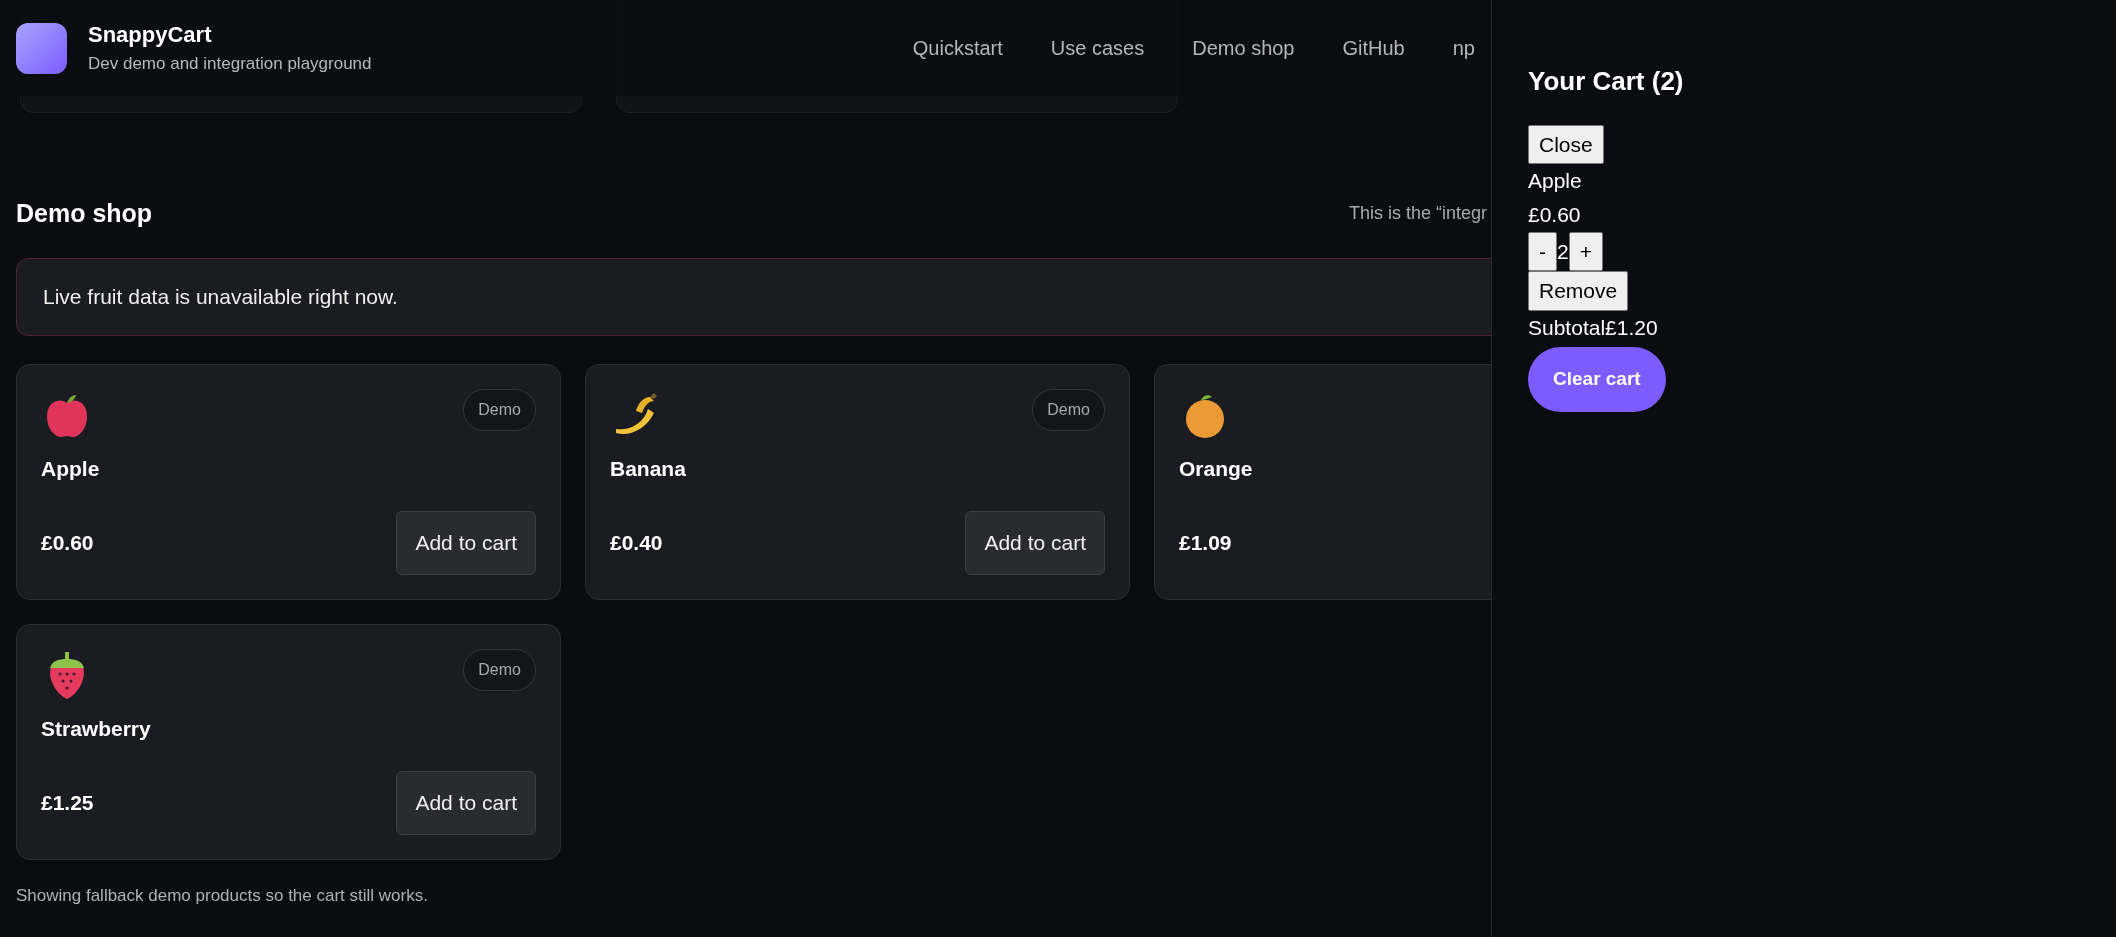  Describe the element at coordinates (1417, 213) in the screenshot. I see `section-note: This is the “integr` at that location.